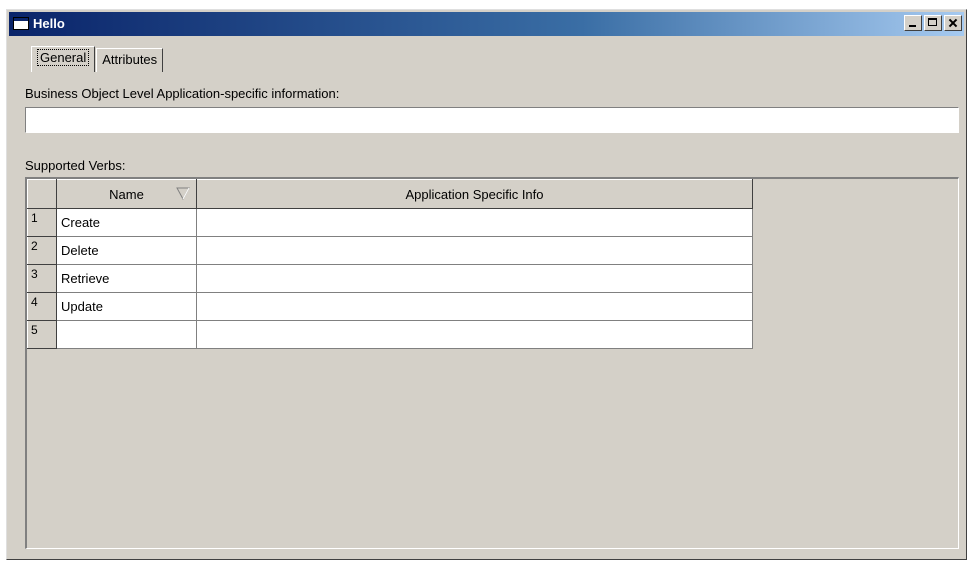  I want to click on header-row: Name Application Specific Info, so click(390, 194).